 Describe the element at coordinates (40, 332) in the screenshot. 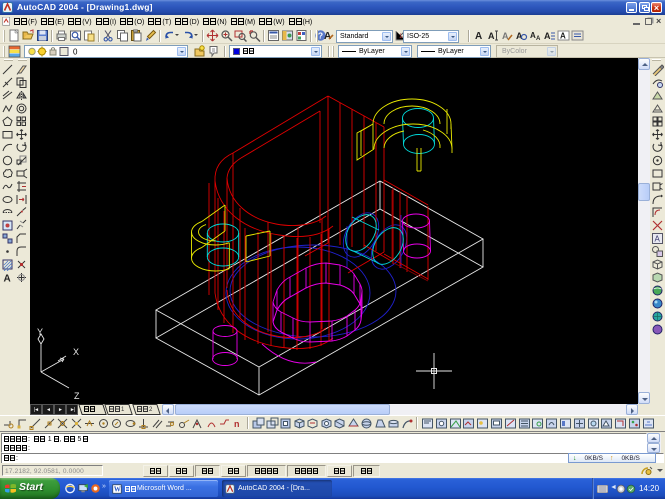

I see `svg-text: Y` at that location.